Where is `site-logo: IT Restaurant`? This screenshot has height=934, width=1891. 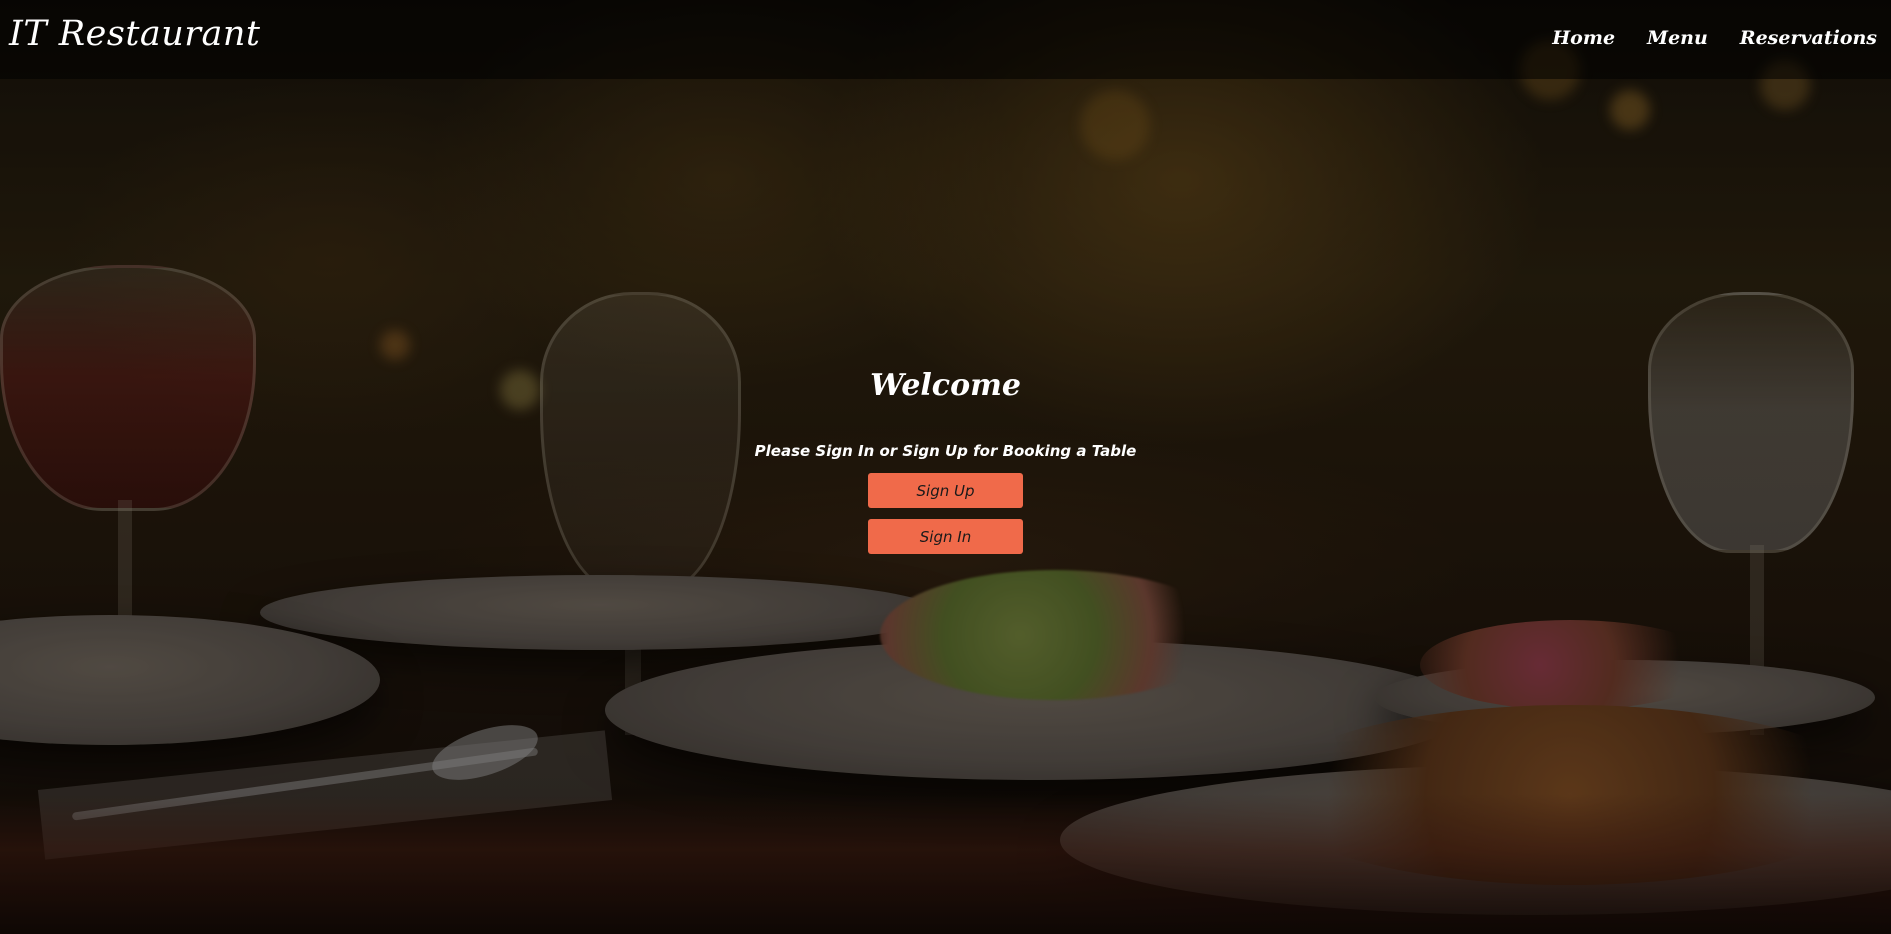 site-logo: IT Restaurant is located at coordinates (135, 34).